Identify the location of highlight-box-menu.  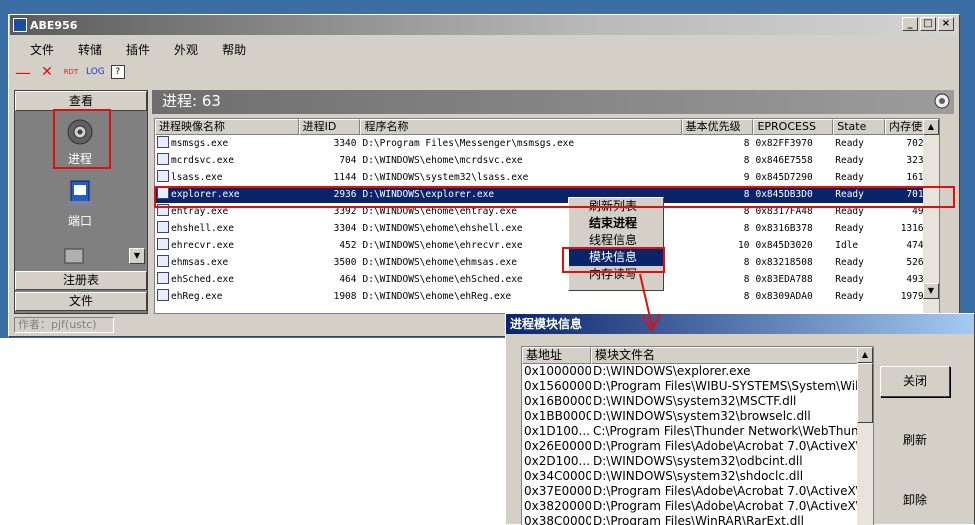
(613, 260).